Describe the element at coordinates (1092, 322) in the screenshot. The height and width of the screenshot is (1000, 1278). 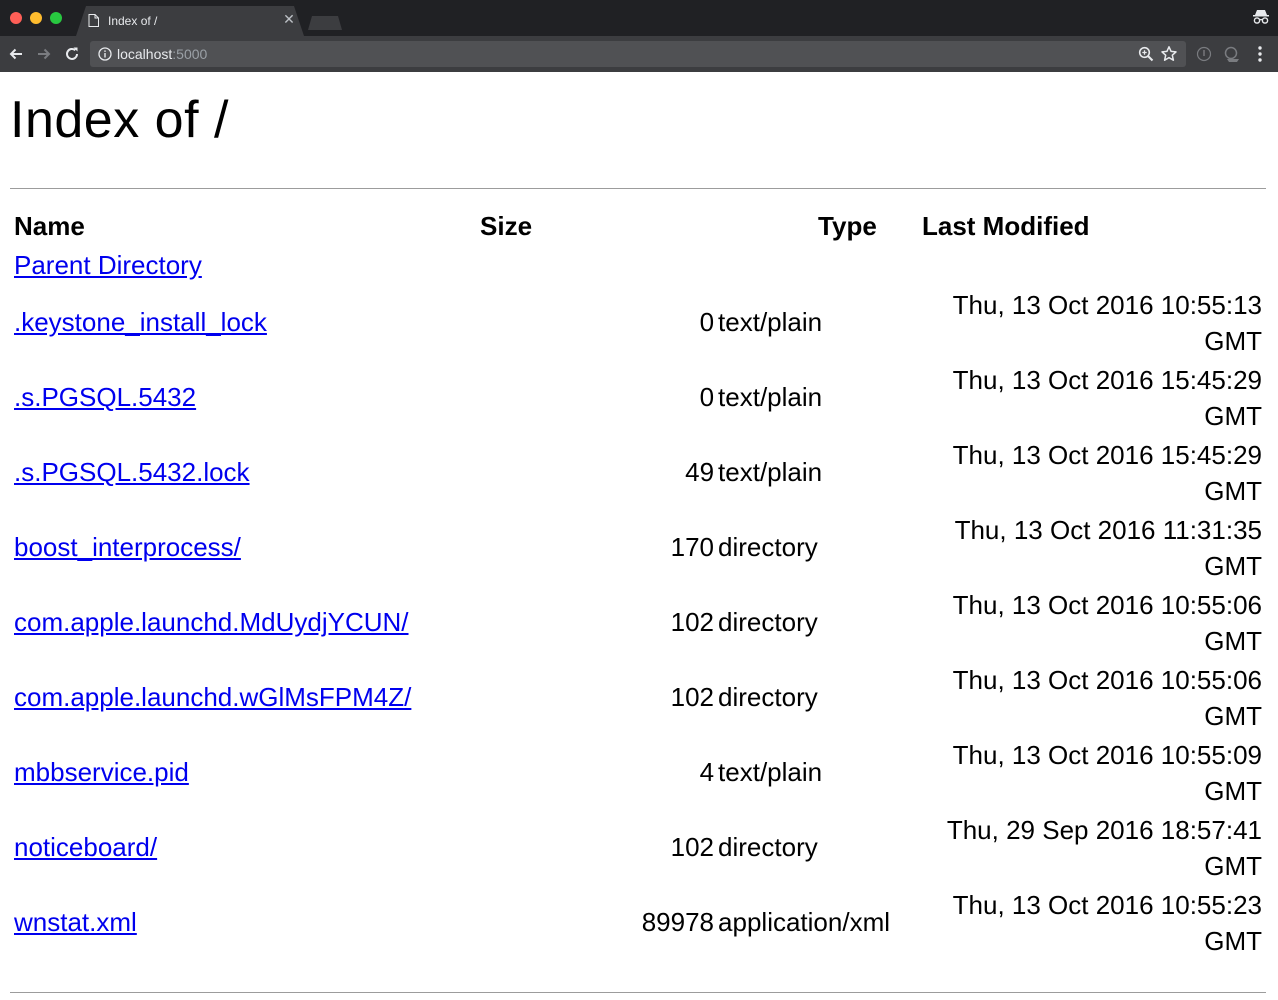
I see `modified-cell: Thu, 13 Oct 2016 10:55:13 GMT` at that location.